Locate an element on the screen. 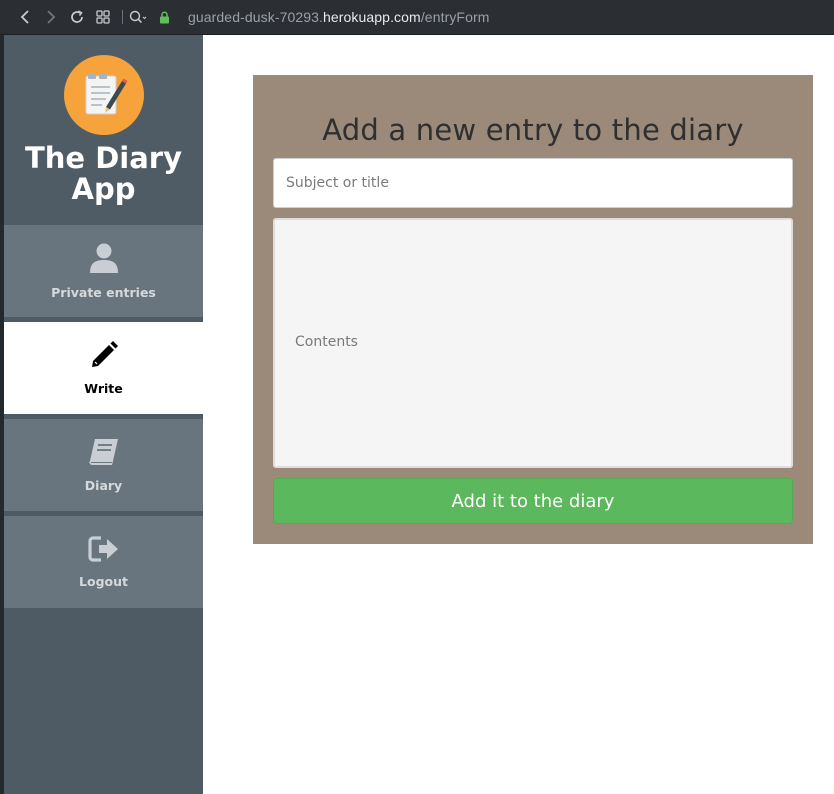  nav-private-entries: Private entries is located at coordinates (103, 271).